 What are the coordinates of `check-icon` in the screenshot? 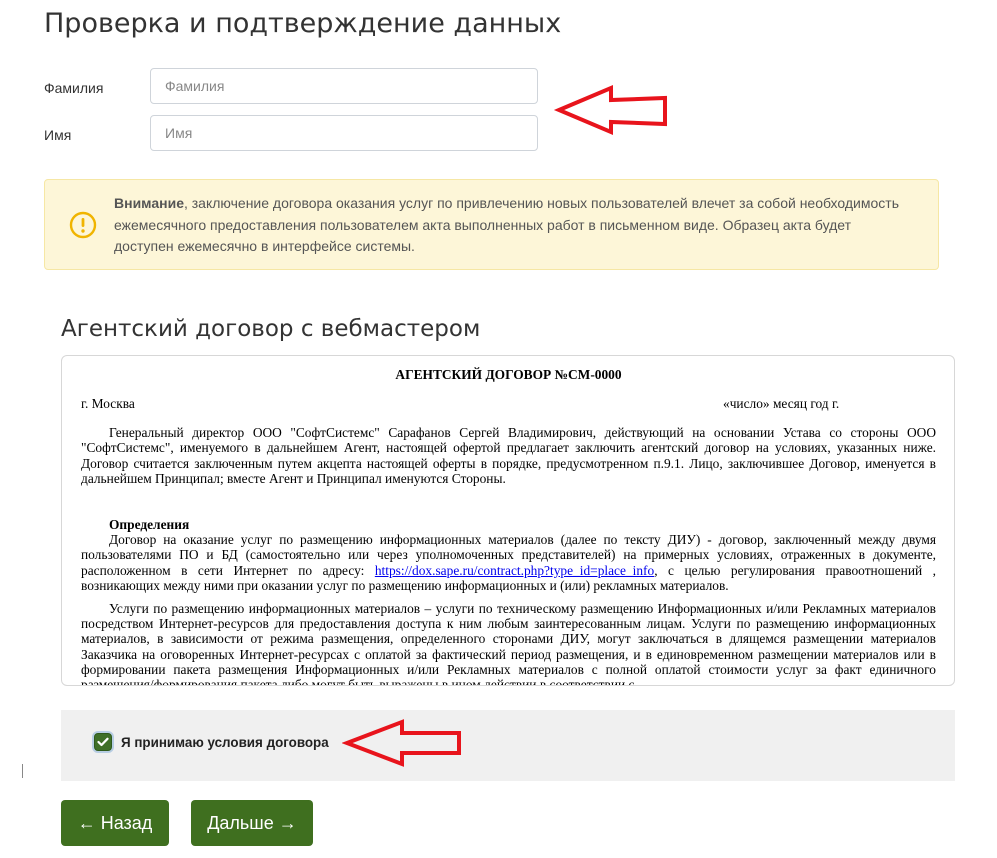 It's located at (103, 742).